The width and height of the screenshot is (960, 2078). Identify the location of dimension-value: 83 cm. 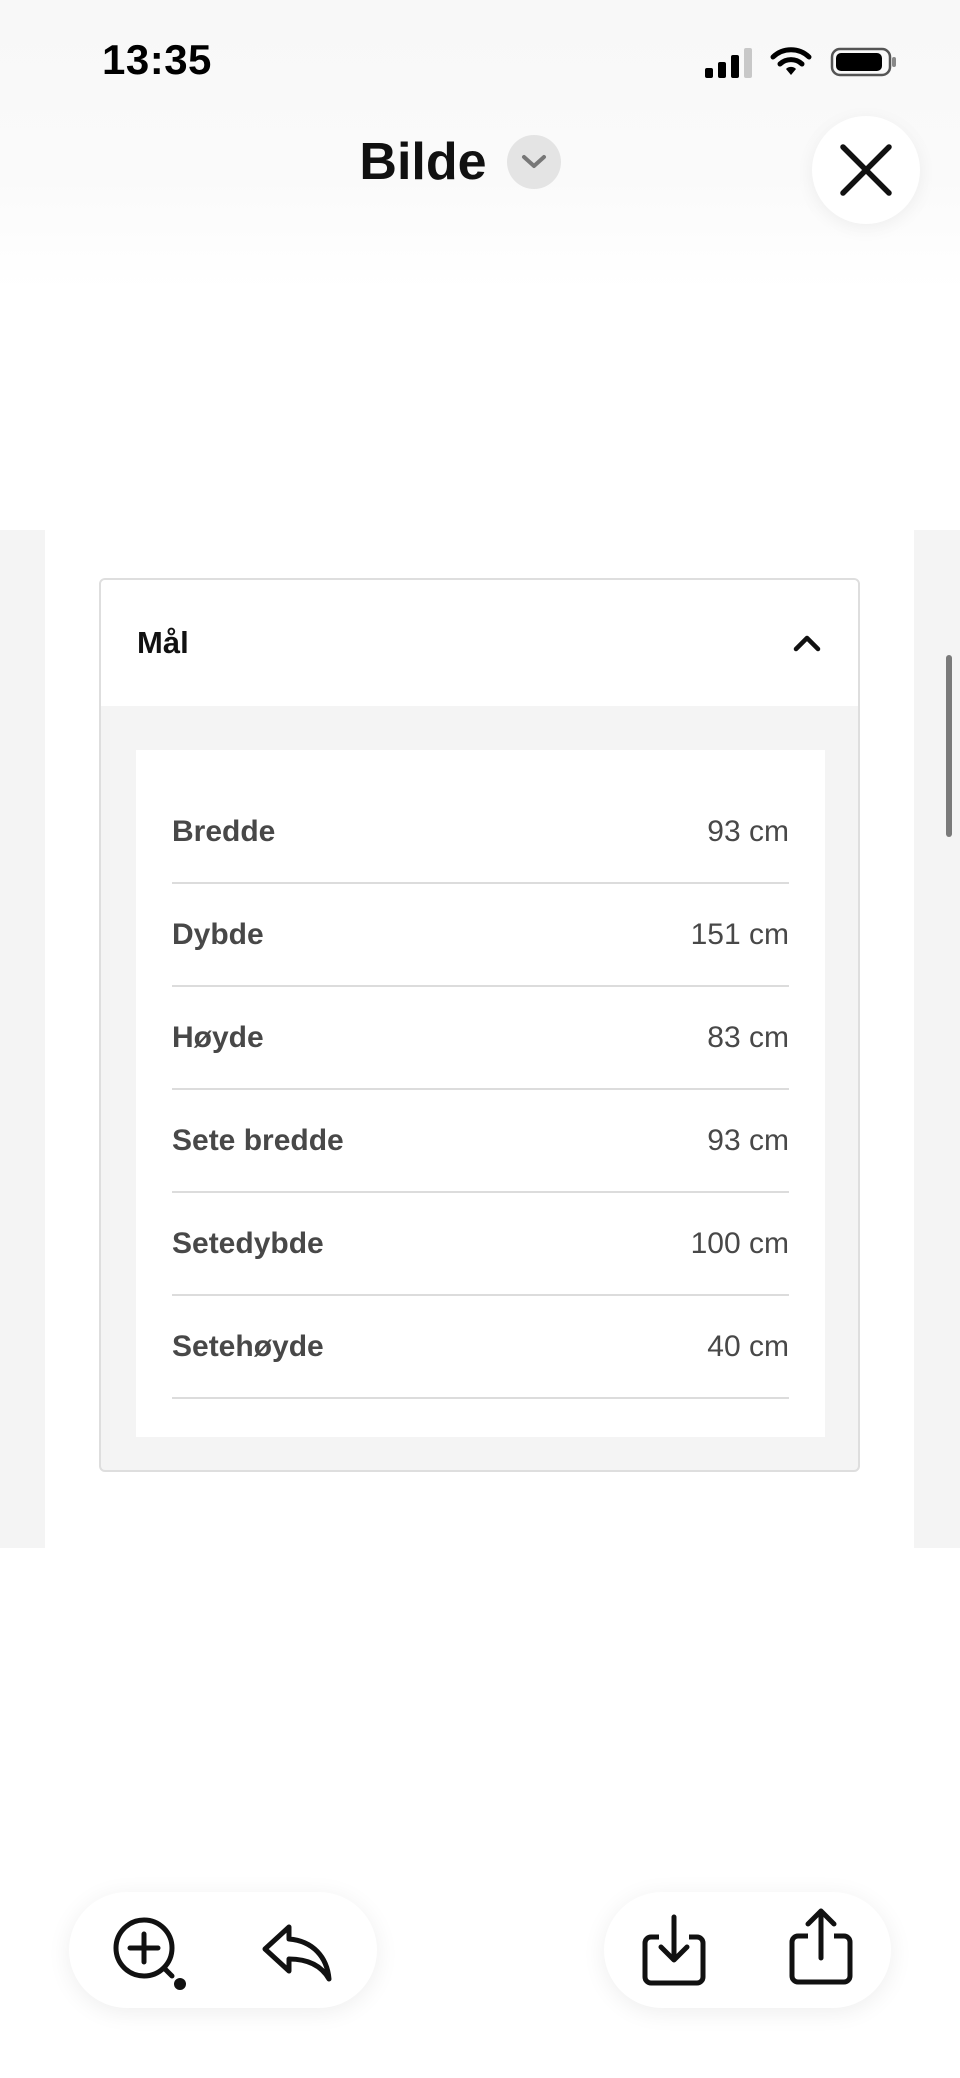
(748, 1037).